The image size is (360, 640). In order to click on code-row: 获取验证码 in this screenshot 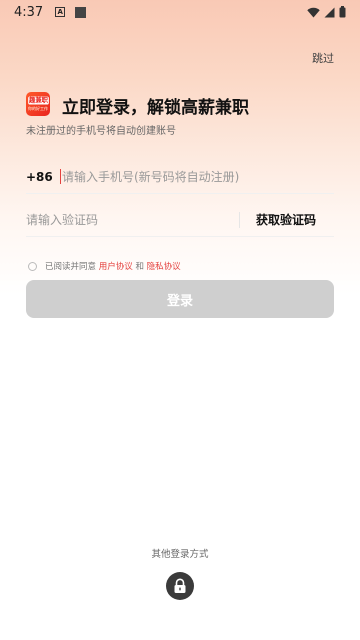, I will do `click(180, 220)`.